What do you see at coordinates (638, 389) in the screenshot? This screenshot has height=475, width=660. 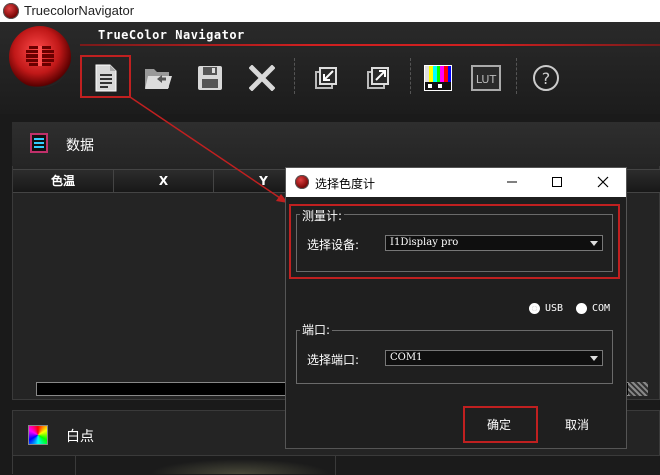 I see `scrollbar-grip` at bounding box center [638, 389].